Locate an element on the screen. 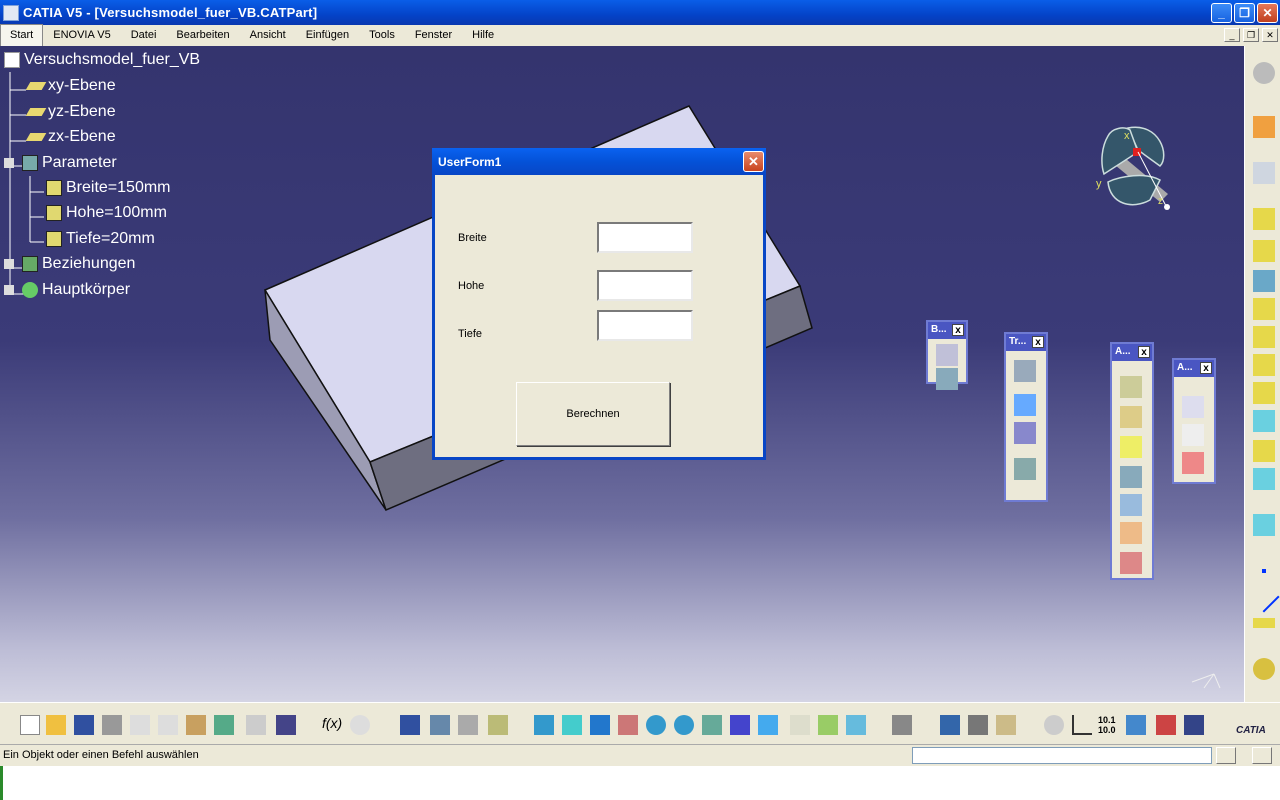 Image resolution: width=1280 pixels, height=800 pixels. tree-body: Hauptkörper is located at coordinates (67, 290).